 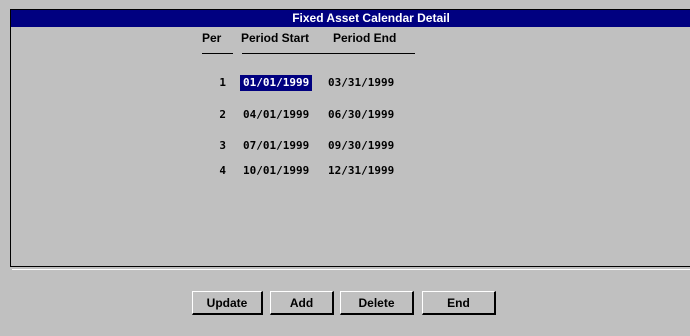 I want to click on column-header-period-start: Period Start, so click(x=275, y=38).